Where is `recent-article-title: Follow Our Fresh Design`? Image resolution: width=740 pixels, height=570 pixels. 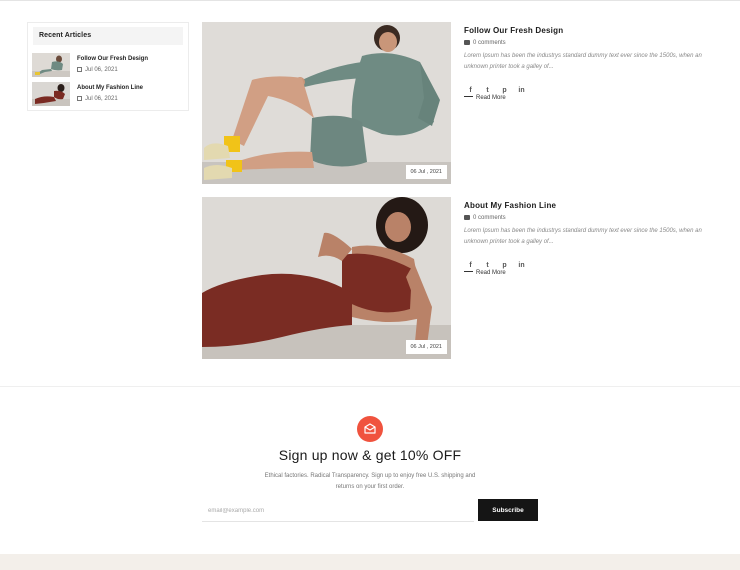 recent-article-title: Follow Our Fresh Design is located at coordinates (112, 59).